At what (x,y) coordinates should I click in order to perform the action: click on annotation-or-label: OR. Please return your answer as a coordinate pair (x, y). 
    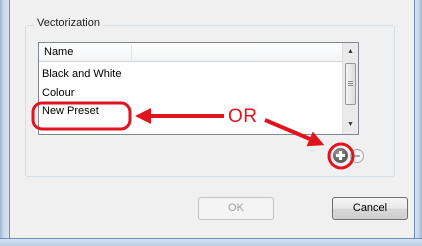
    Looking at the image, I should click on (243, 116).